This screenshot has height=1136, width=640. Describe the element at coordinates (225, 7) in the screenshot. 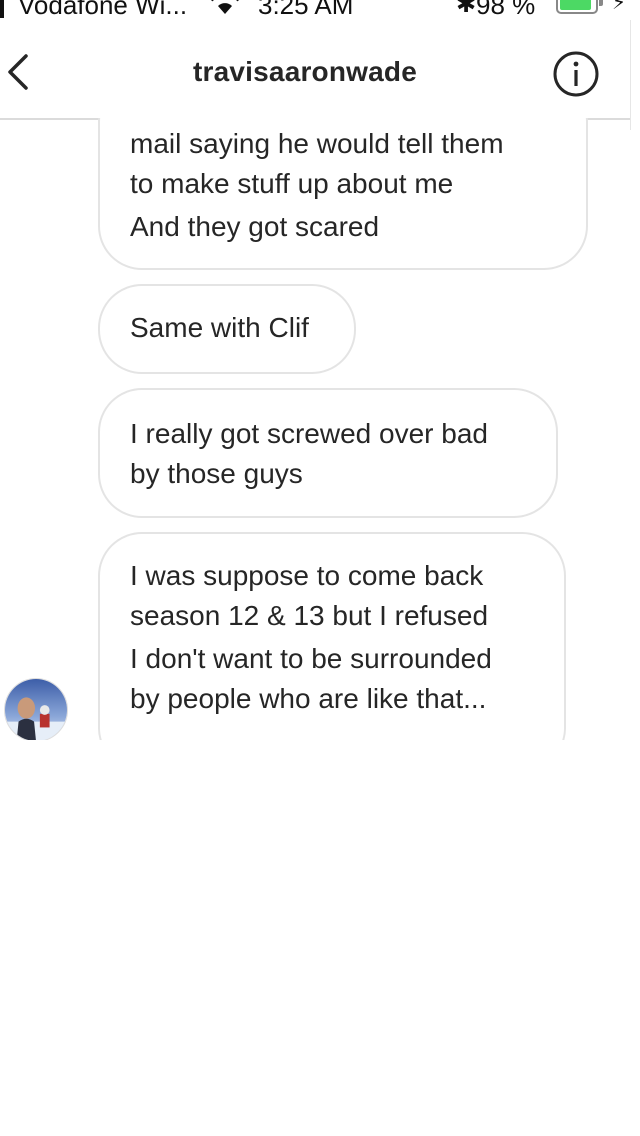

I see `wifi-icon` at that location.